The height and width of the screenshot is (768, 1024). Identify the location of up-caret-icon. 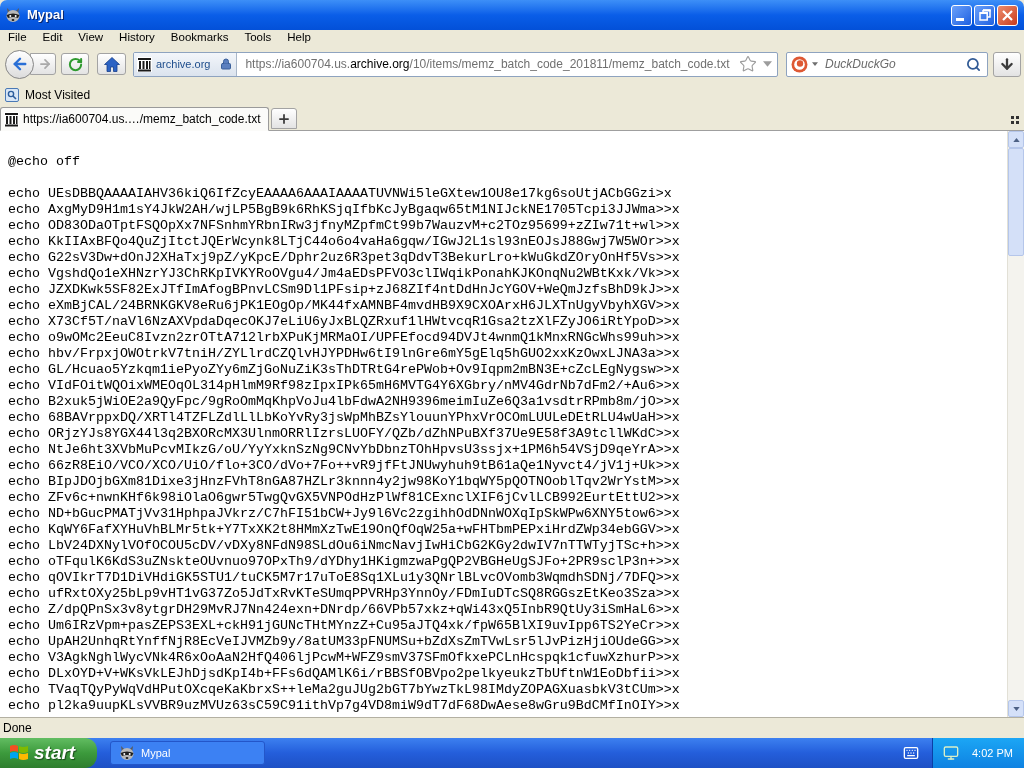
(1016, 139).